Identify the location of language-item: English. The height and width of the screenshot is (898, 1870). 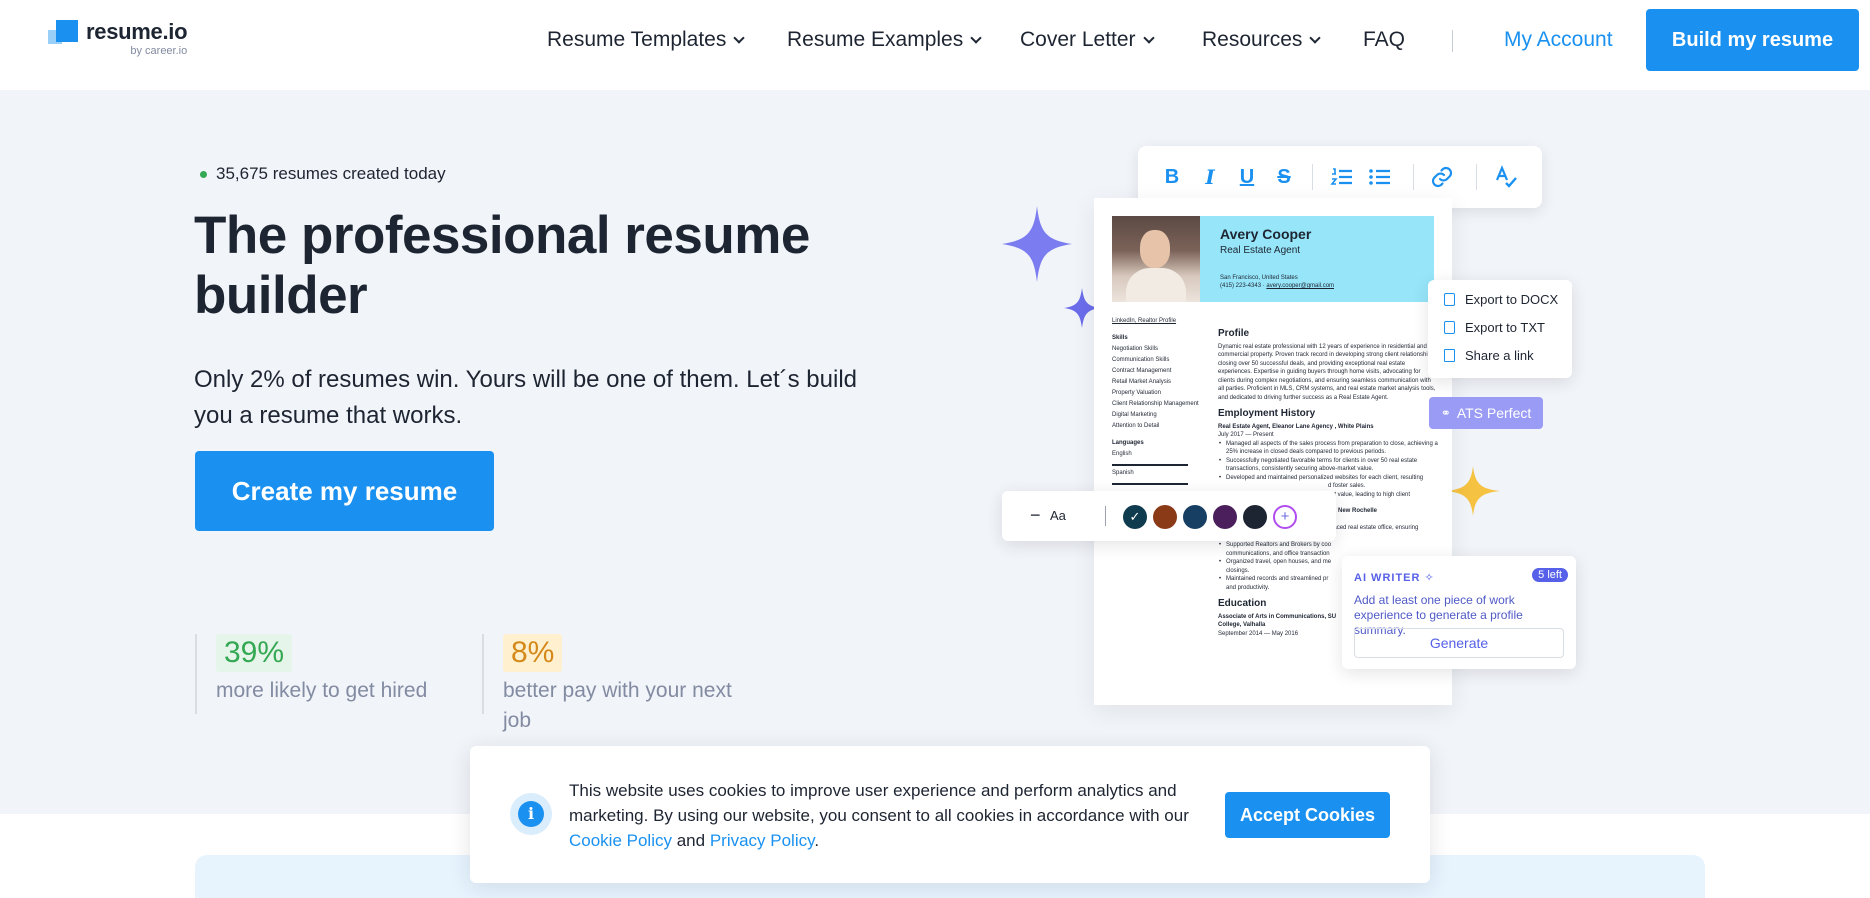
(1122, 454).